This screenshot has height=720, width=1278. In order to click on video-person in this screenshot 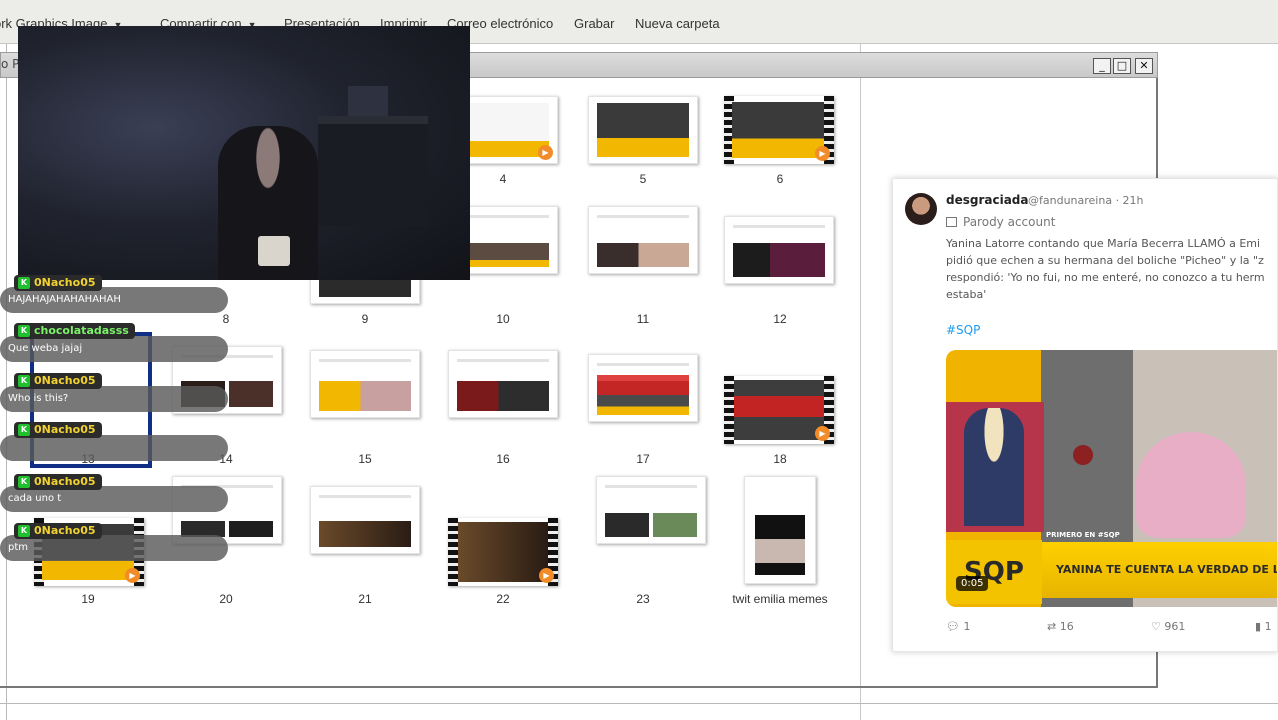, I will do `click(1191, 485)`.